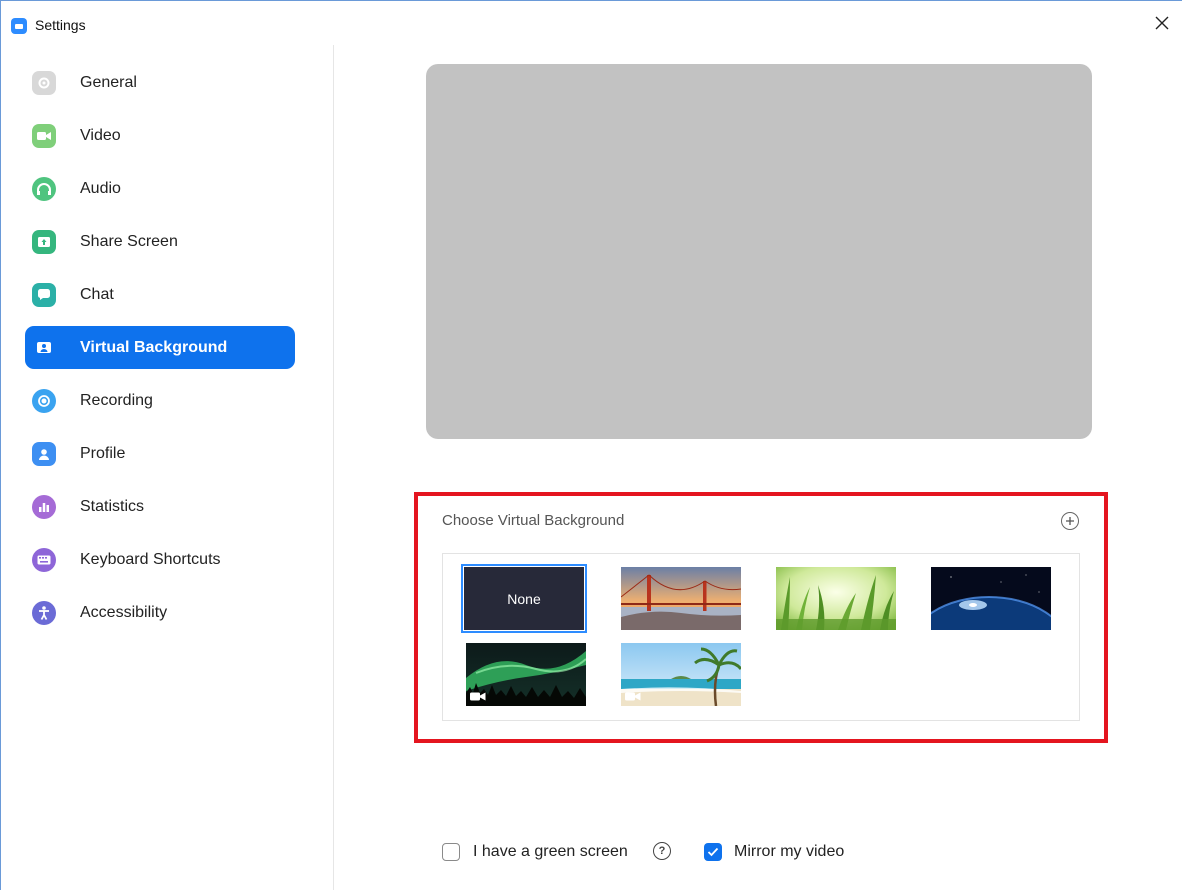  I want to click on sidebar-item-keyboard-shortcuts: Keyboard Shortcuts, so click(160, 559).